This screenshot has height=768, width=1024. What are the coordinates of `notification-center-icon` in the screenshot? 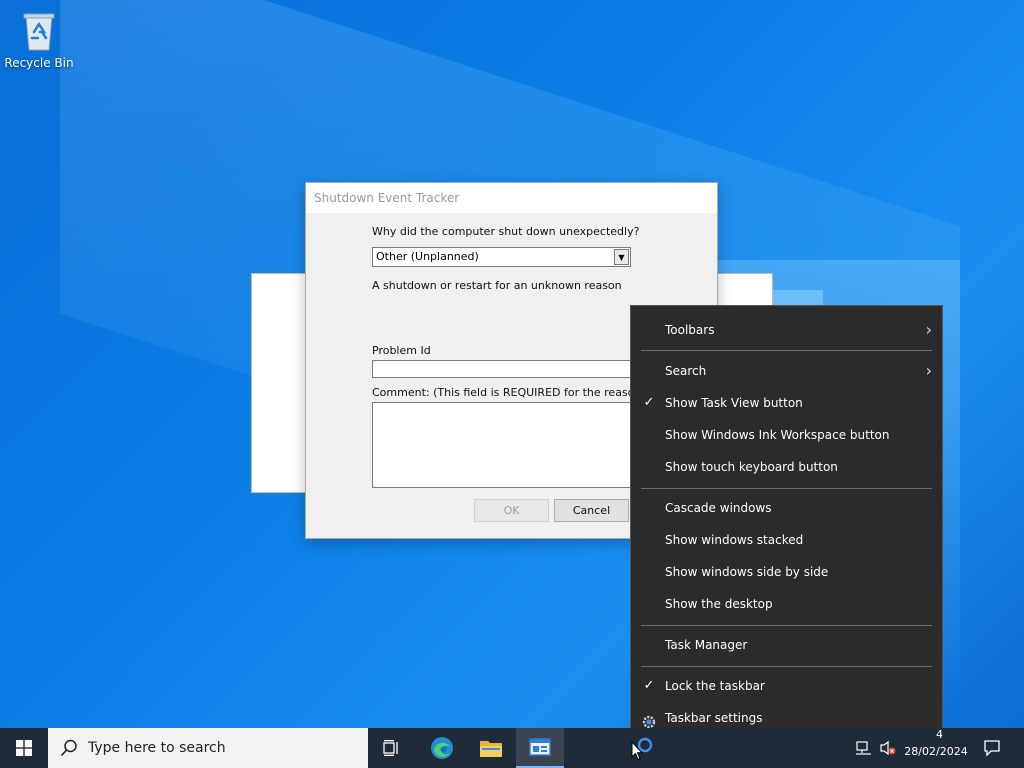 It's located at (992, 748).